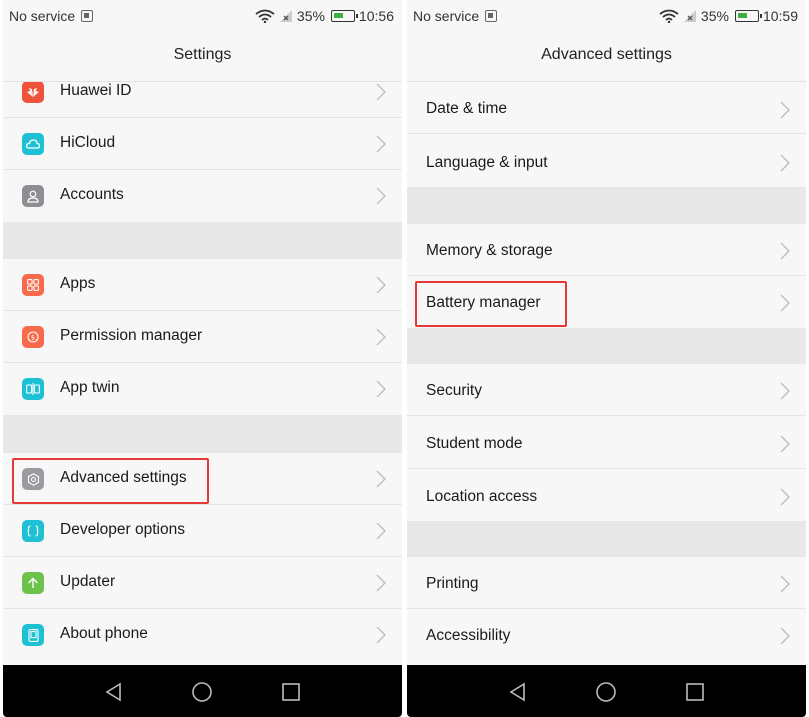 This screenshot has height=717, width=809. I want to click on settings-item-accessibility: Accessibility, so click(606, 635).